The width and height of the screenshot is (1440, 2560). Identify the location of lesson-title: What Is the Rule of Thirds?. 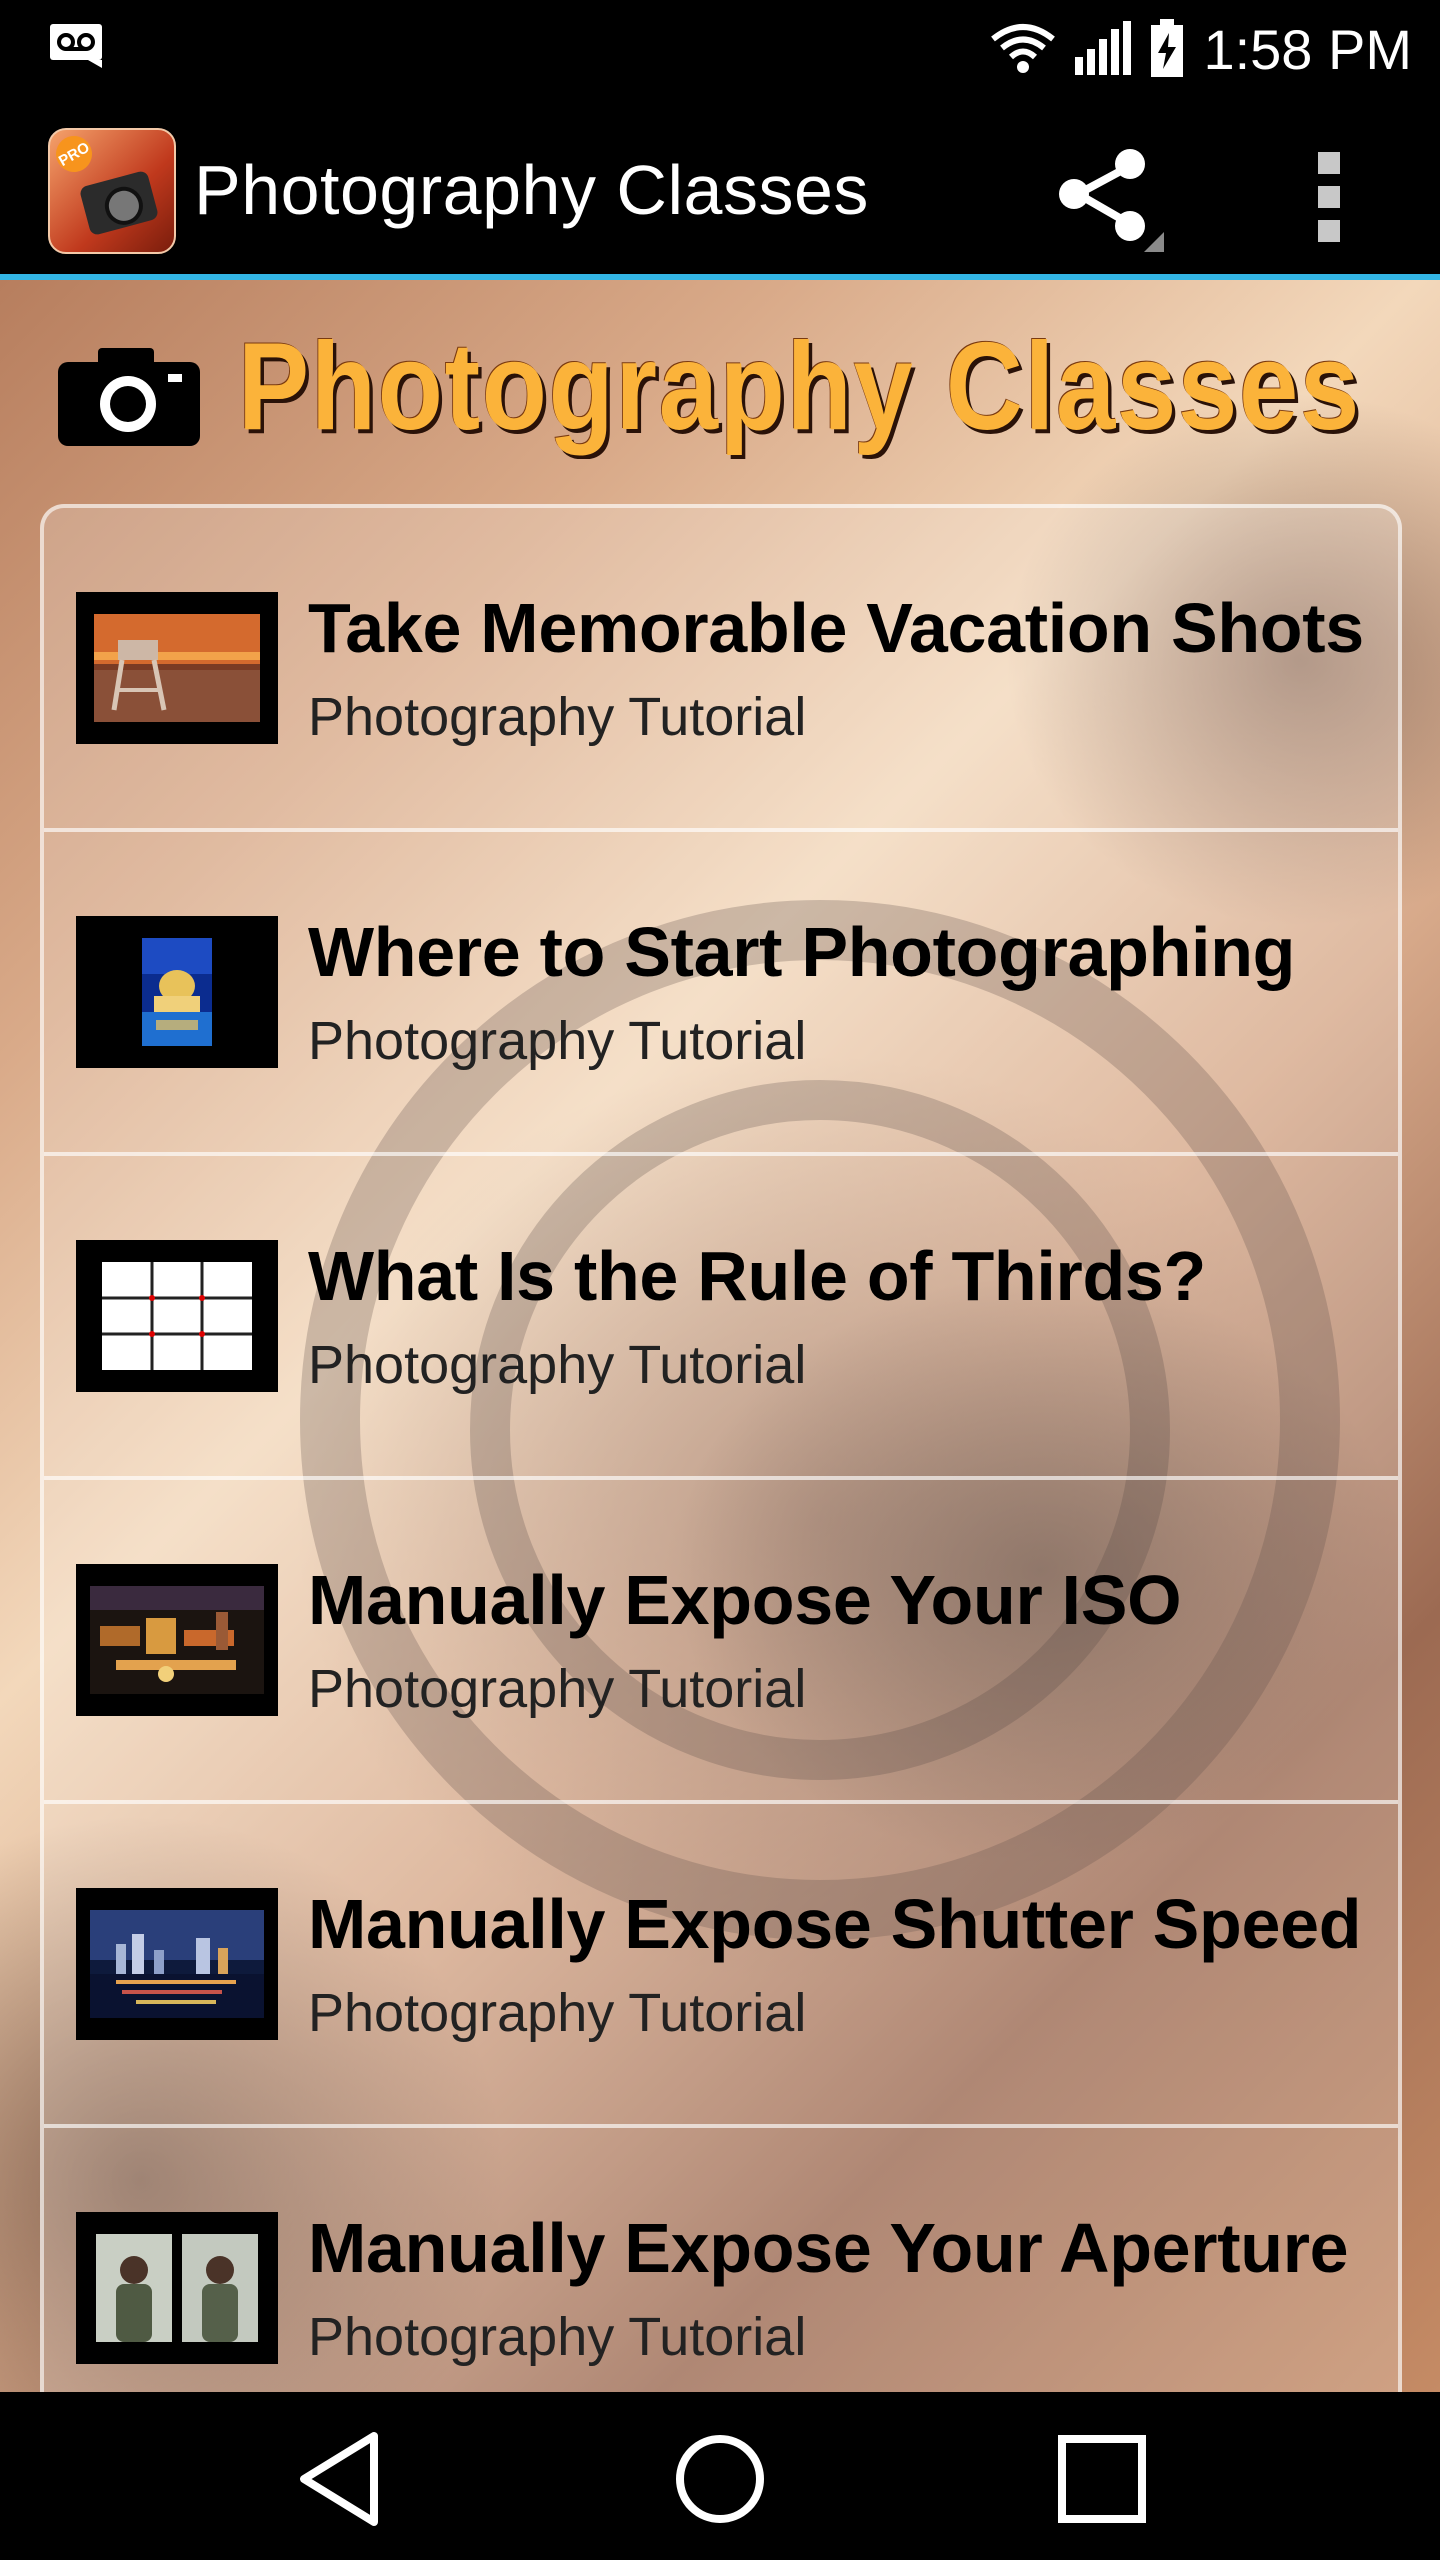
(757, 1276).